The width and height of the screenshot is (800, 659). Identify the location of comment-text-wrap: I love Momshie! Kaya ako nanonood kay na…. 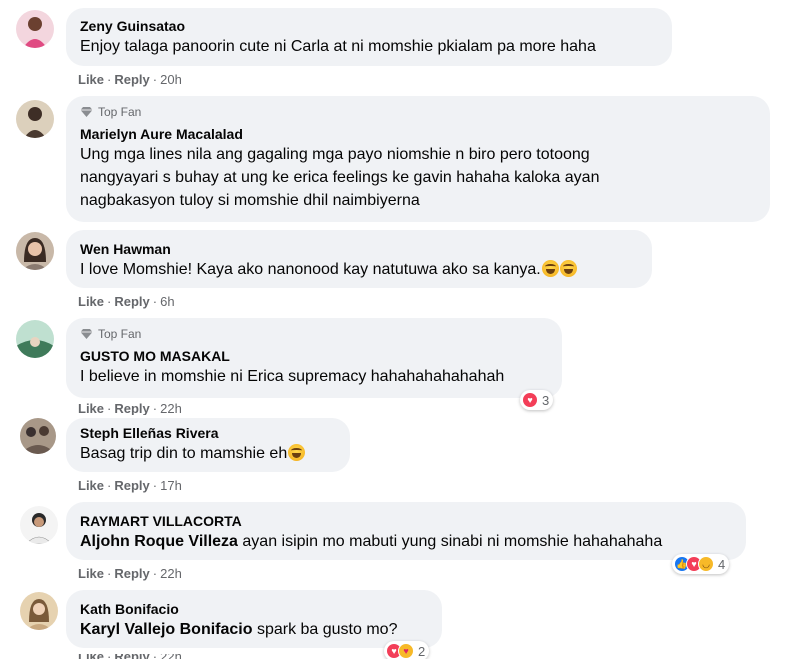
(359, 269).